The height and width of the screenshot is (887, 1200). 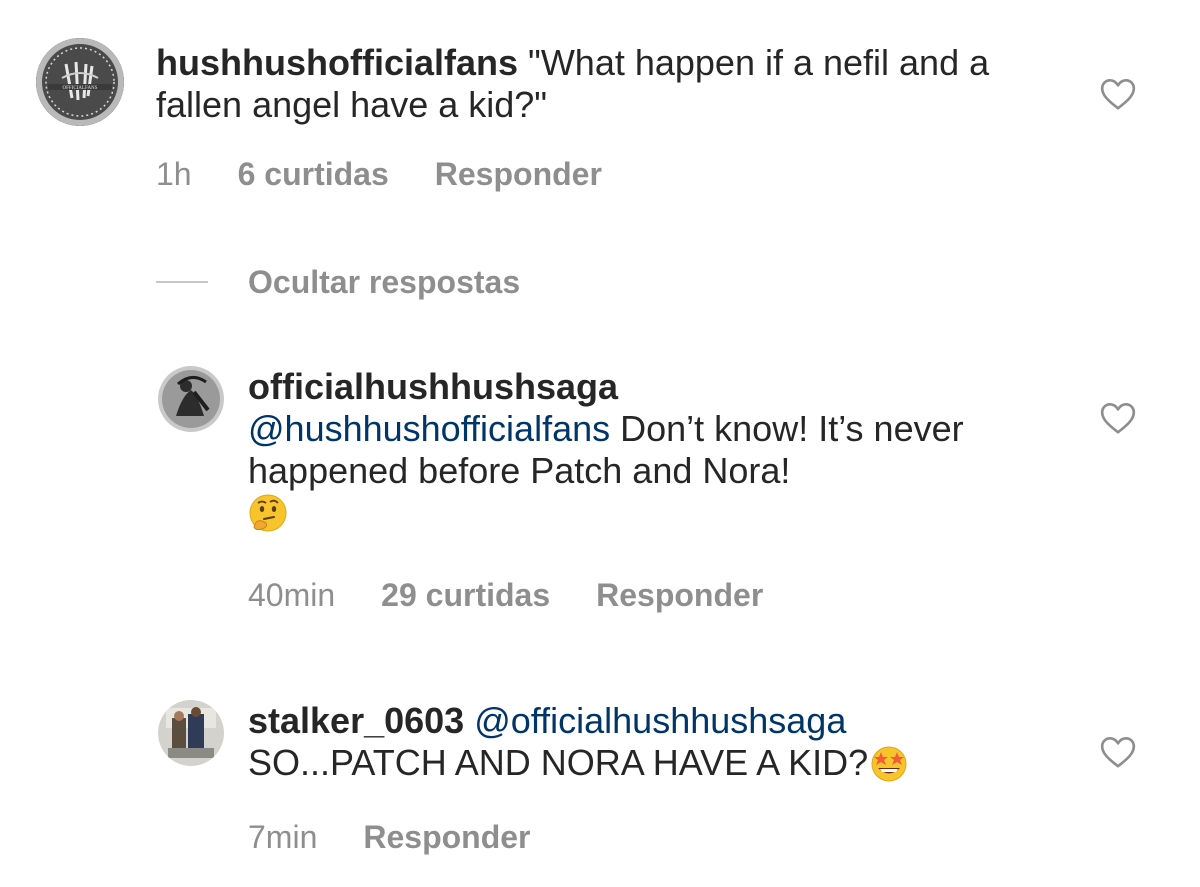 I want to click on comment-text: SO...PATCH AND NORA HAVE A KID?, so click(x=558, y=762).